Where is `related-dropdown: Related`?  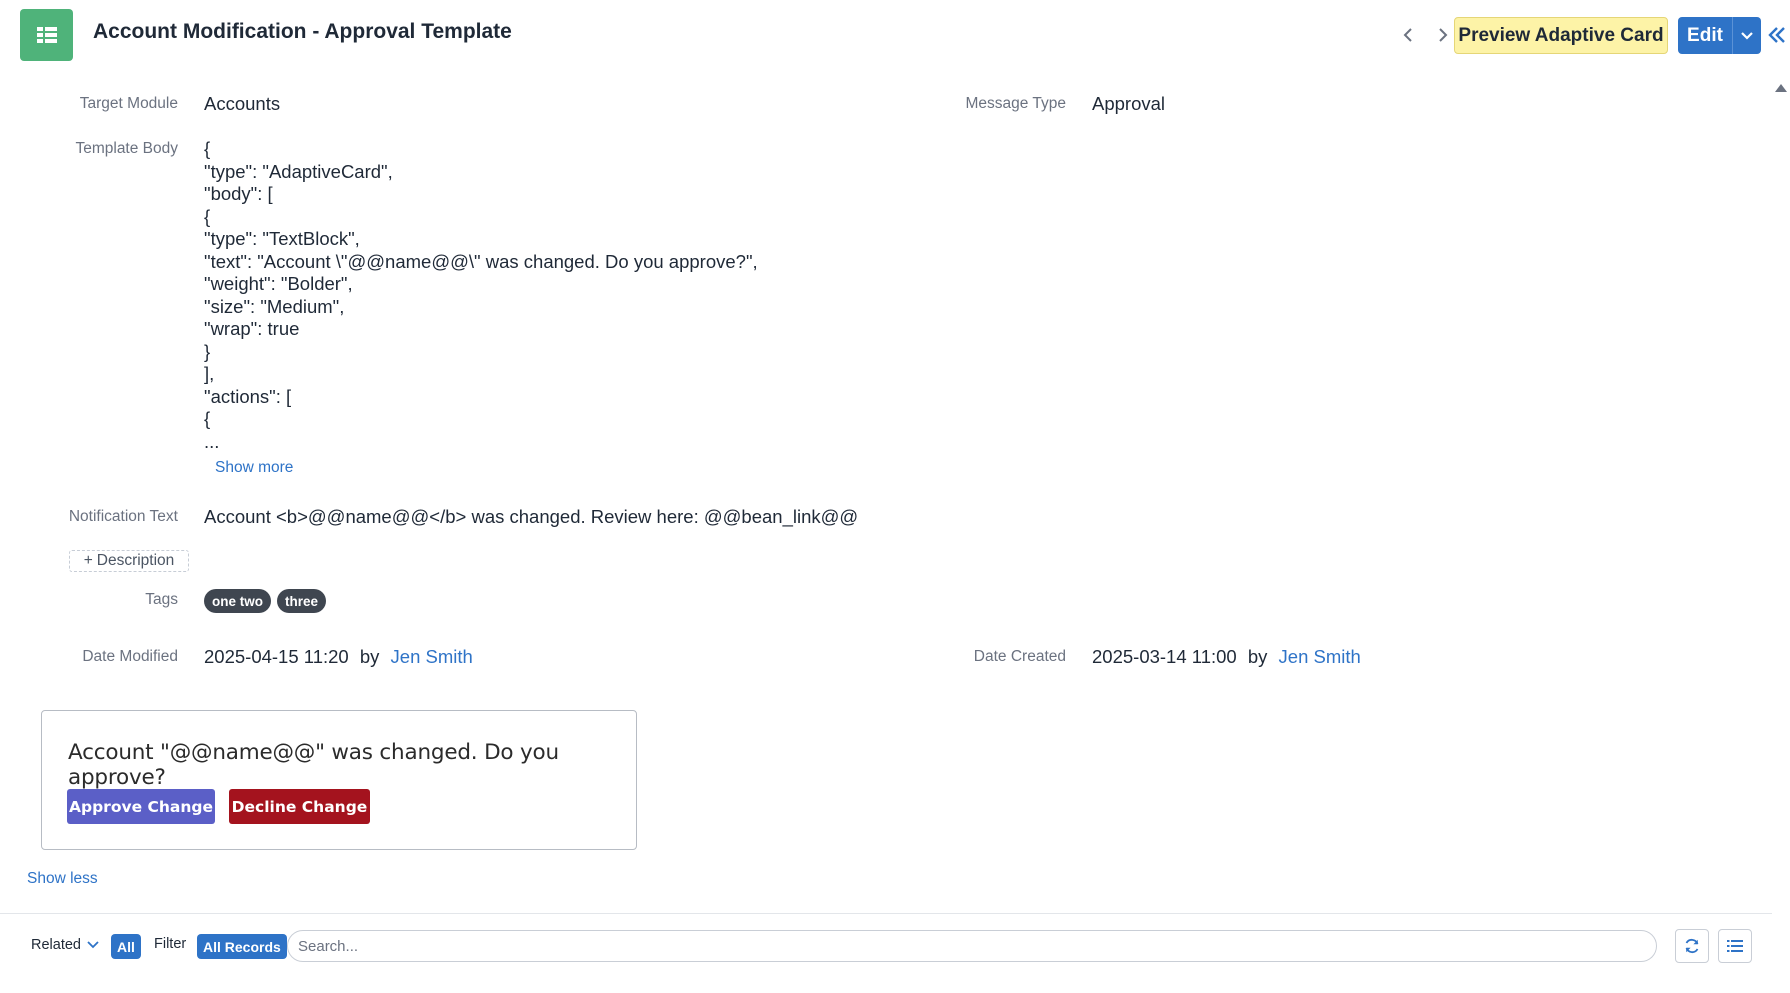
related-dropdown: Related is located at coordinates (65, 945).